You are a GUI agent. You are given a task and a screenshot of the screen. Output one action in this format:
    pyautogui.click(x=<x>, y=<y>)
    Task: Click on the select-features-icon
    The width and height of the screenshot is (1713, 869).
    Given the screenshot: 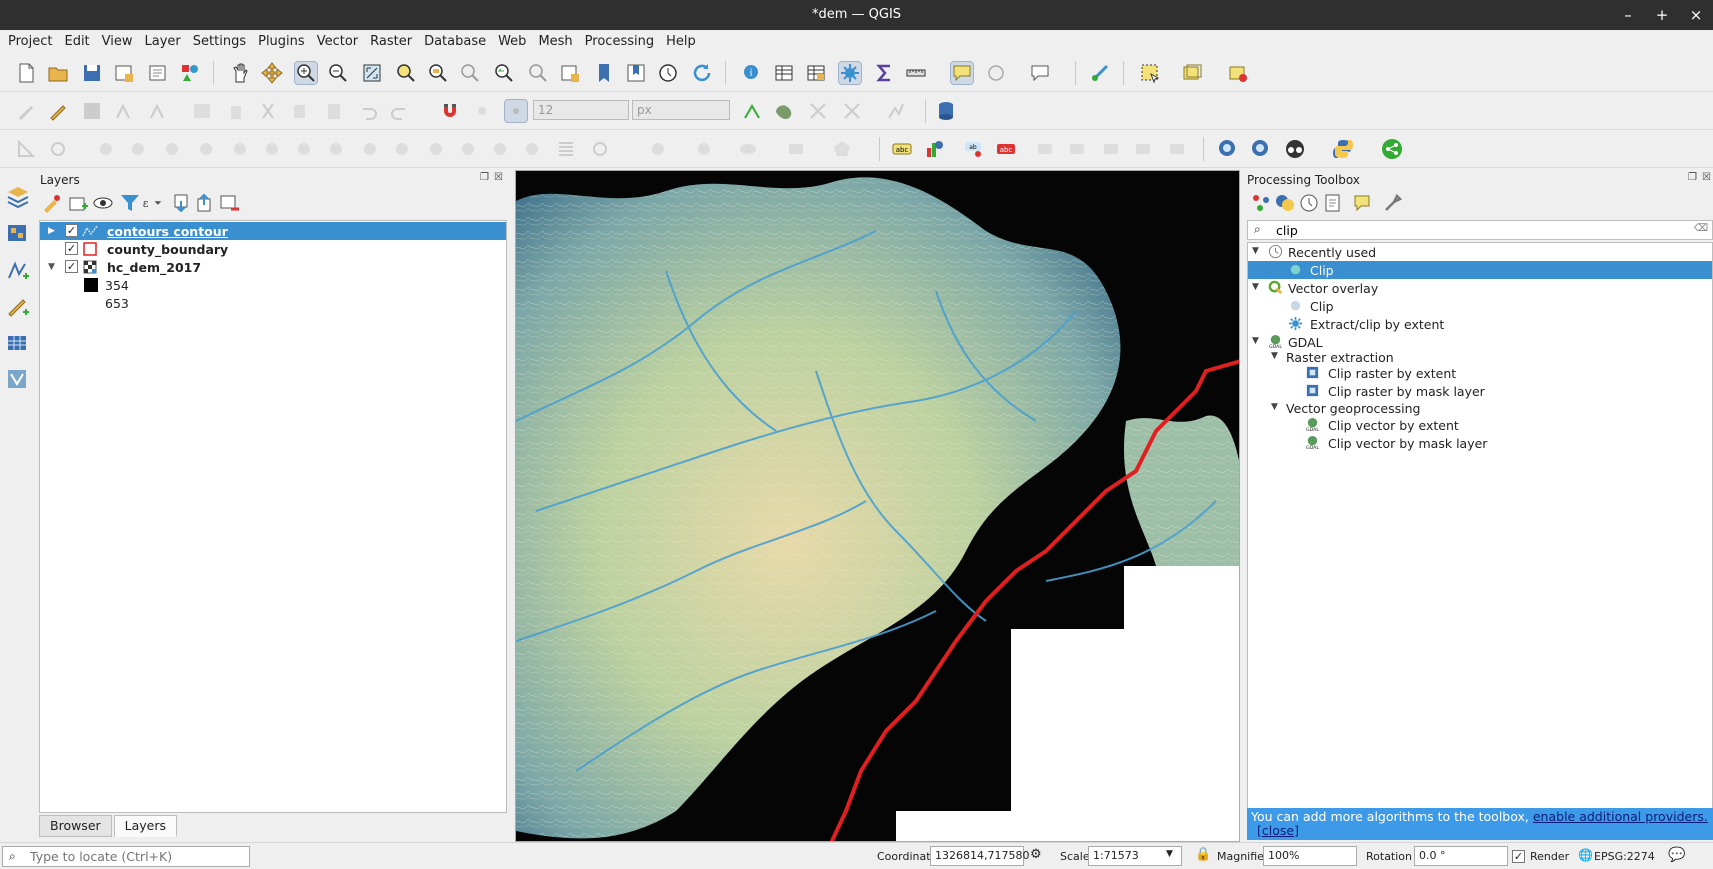 What is the action you would take?
    pyautogui.click(x=1150, y=73)
    